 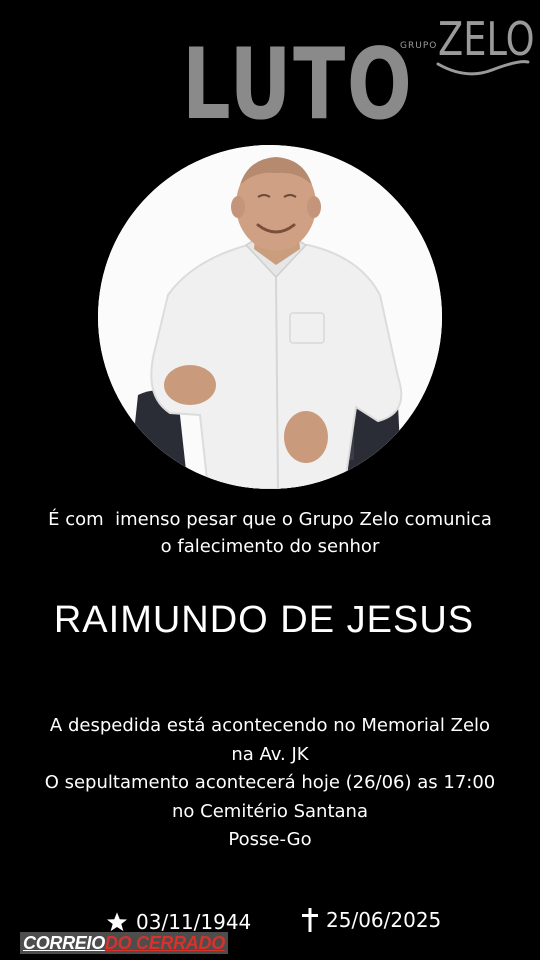 I want to click on deceased-name: RAIMUNDO DE JESUS, so click(x=264, y=620).